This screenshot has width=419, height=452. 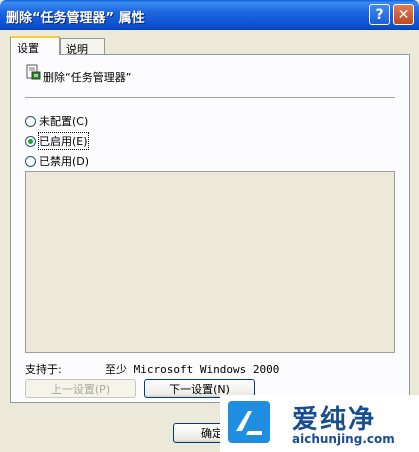 What do you see at coordinates (209, 15) in the screenshot?
I see `title-bar: 删除“任务管理器” 属性 ? ✕` at bounding box center [209, 15].